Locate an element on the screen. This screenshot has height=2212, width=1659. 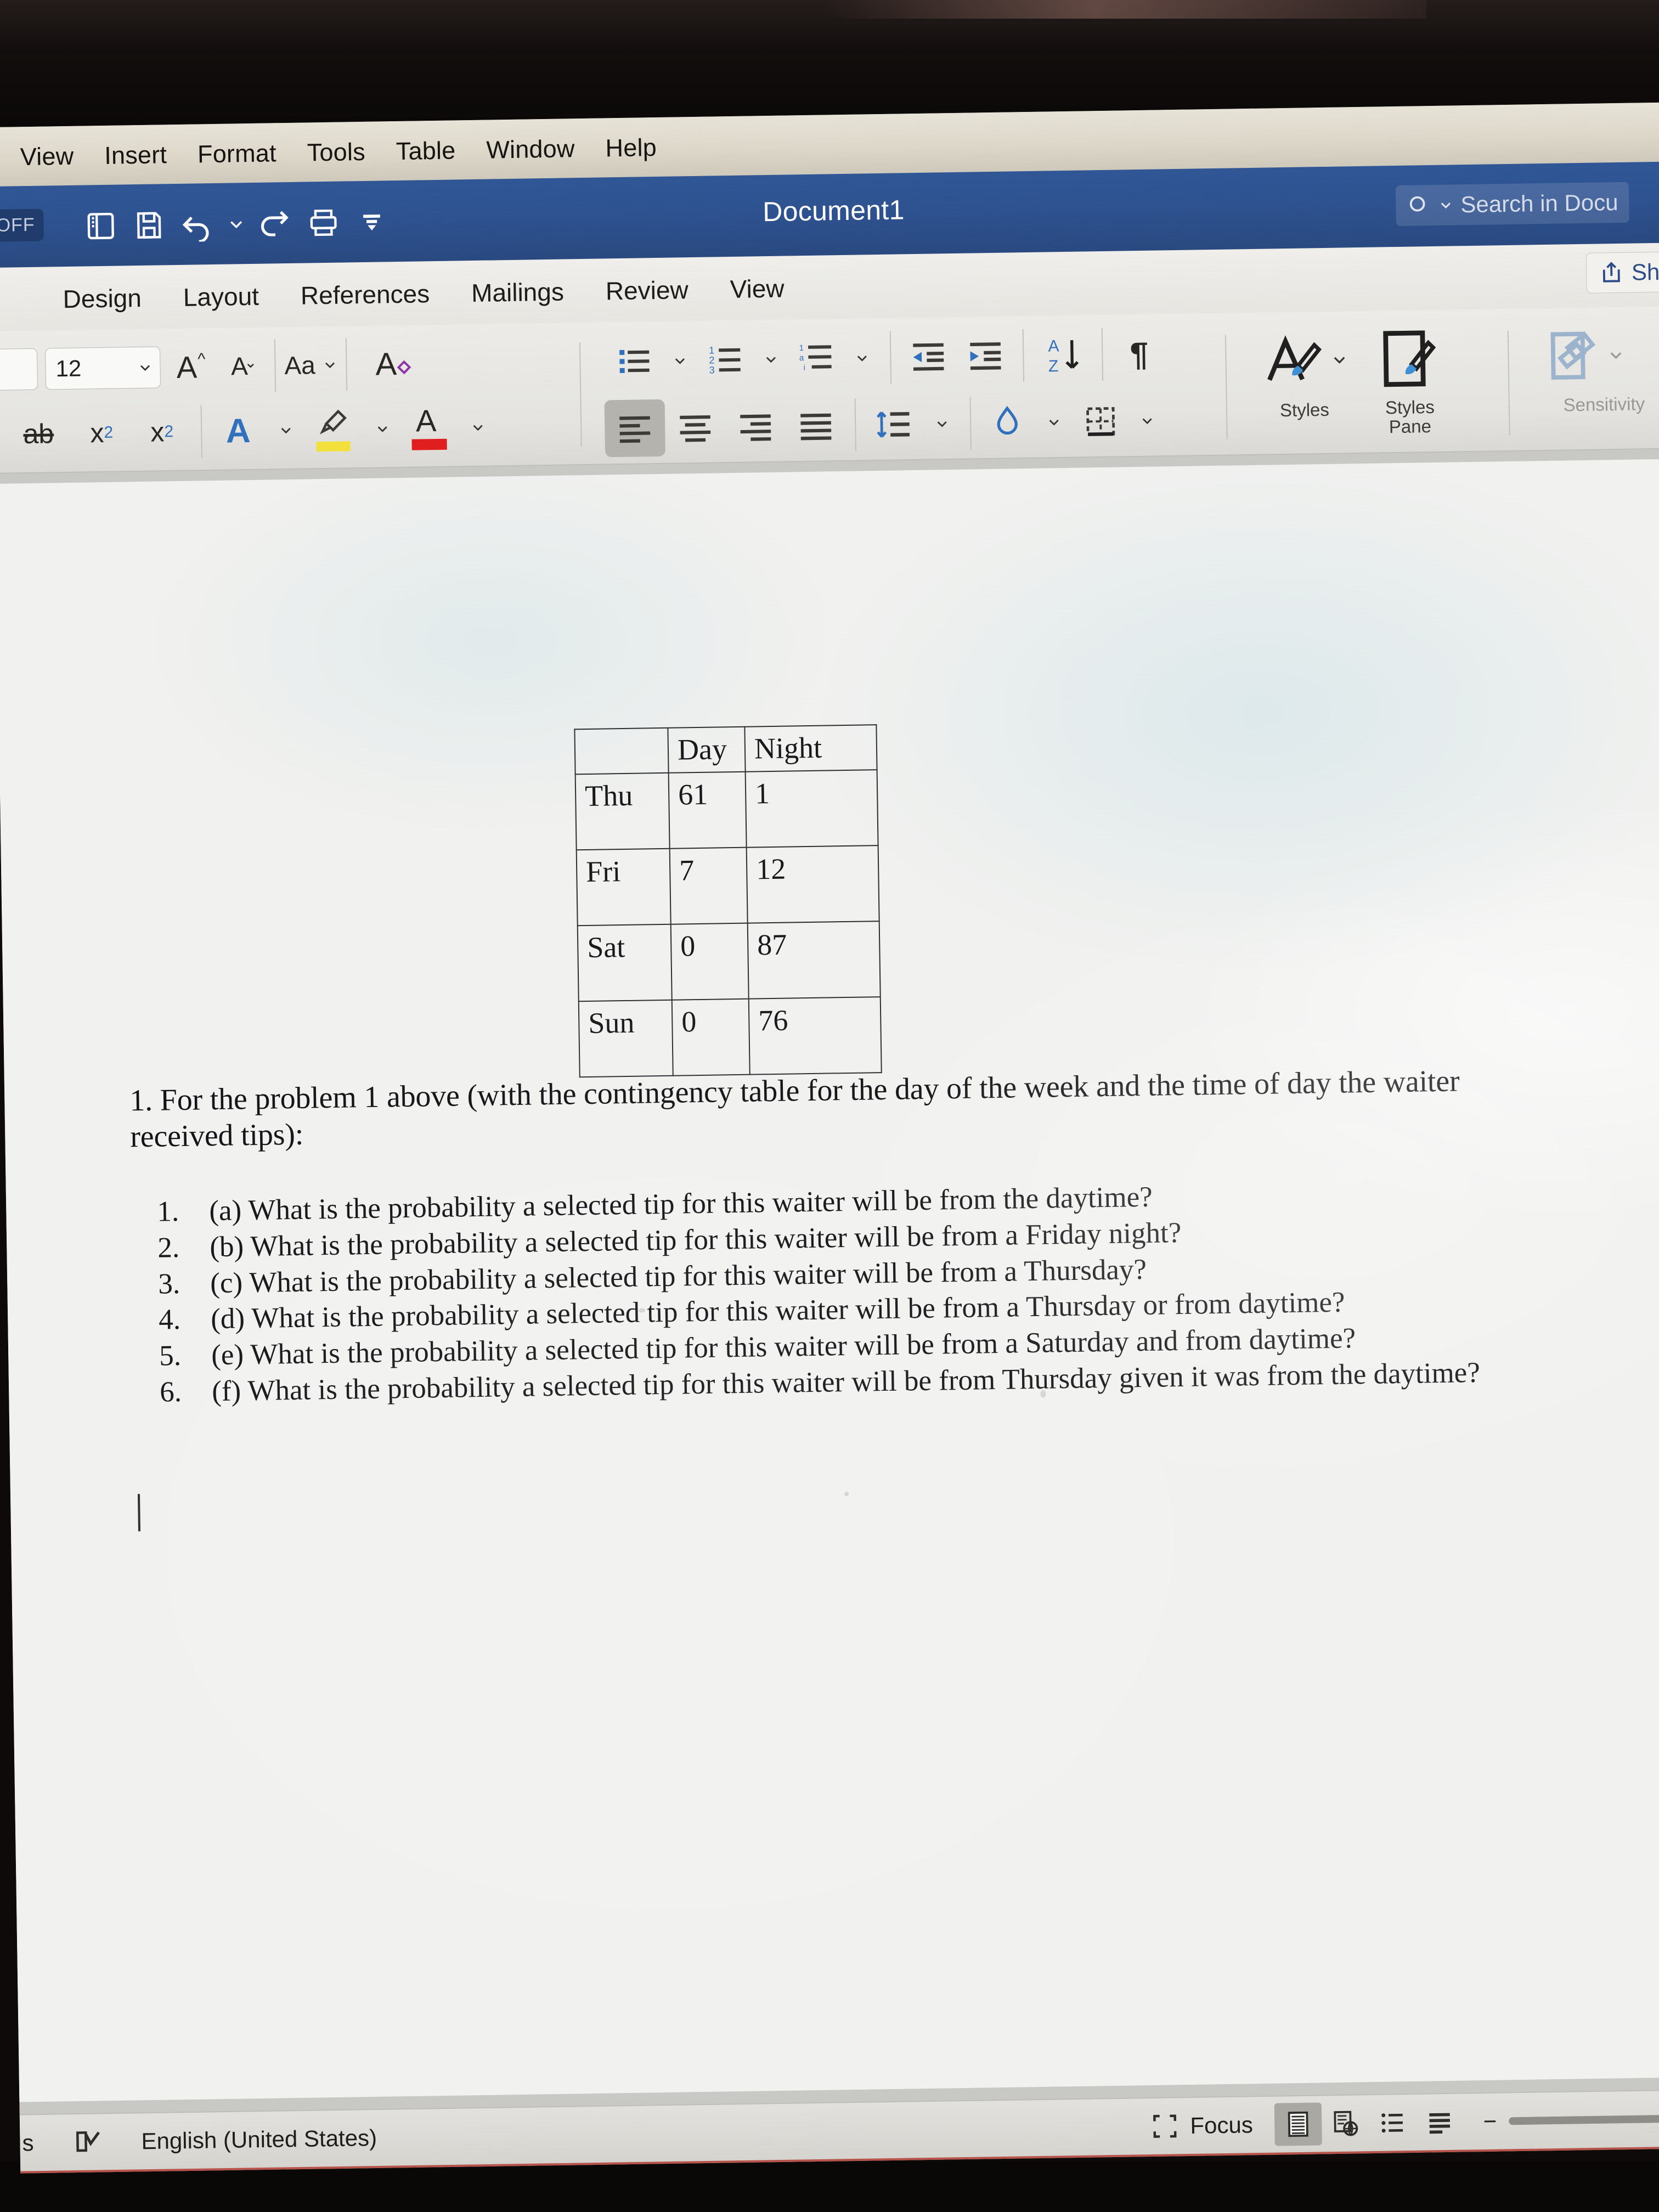
draft-icon is located at coordinates (1440, 2123).